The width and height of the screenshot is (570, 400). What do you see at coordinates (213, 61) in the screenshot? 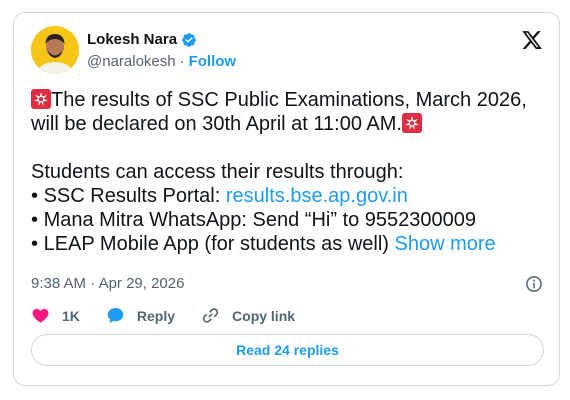
I see `follow-button: Follow` at bounding box center [213, 61].